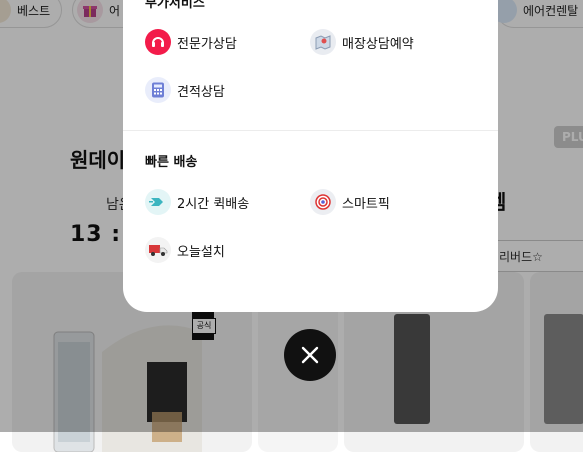 The width and height of the screenshot is (583, 452). Describe the element at coordinates (158, 42) in the screenshot. I see `headset-icon` at that location.